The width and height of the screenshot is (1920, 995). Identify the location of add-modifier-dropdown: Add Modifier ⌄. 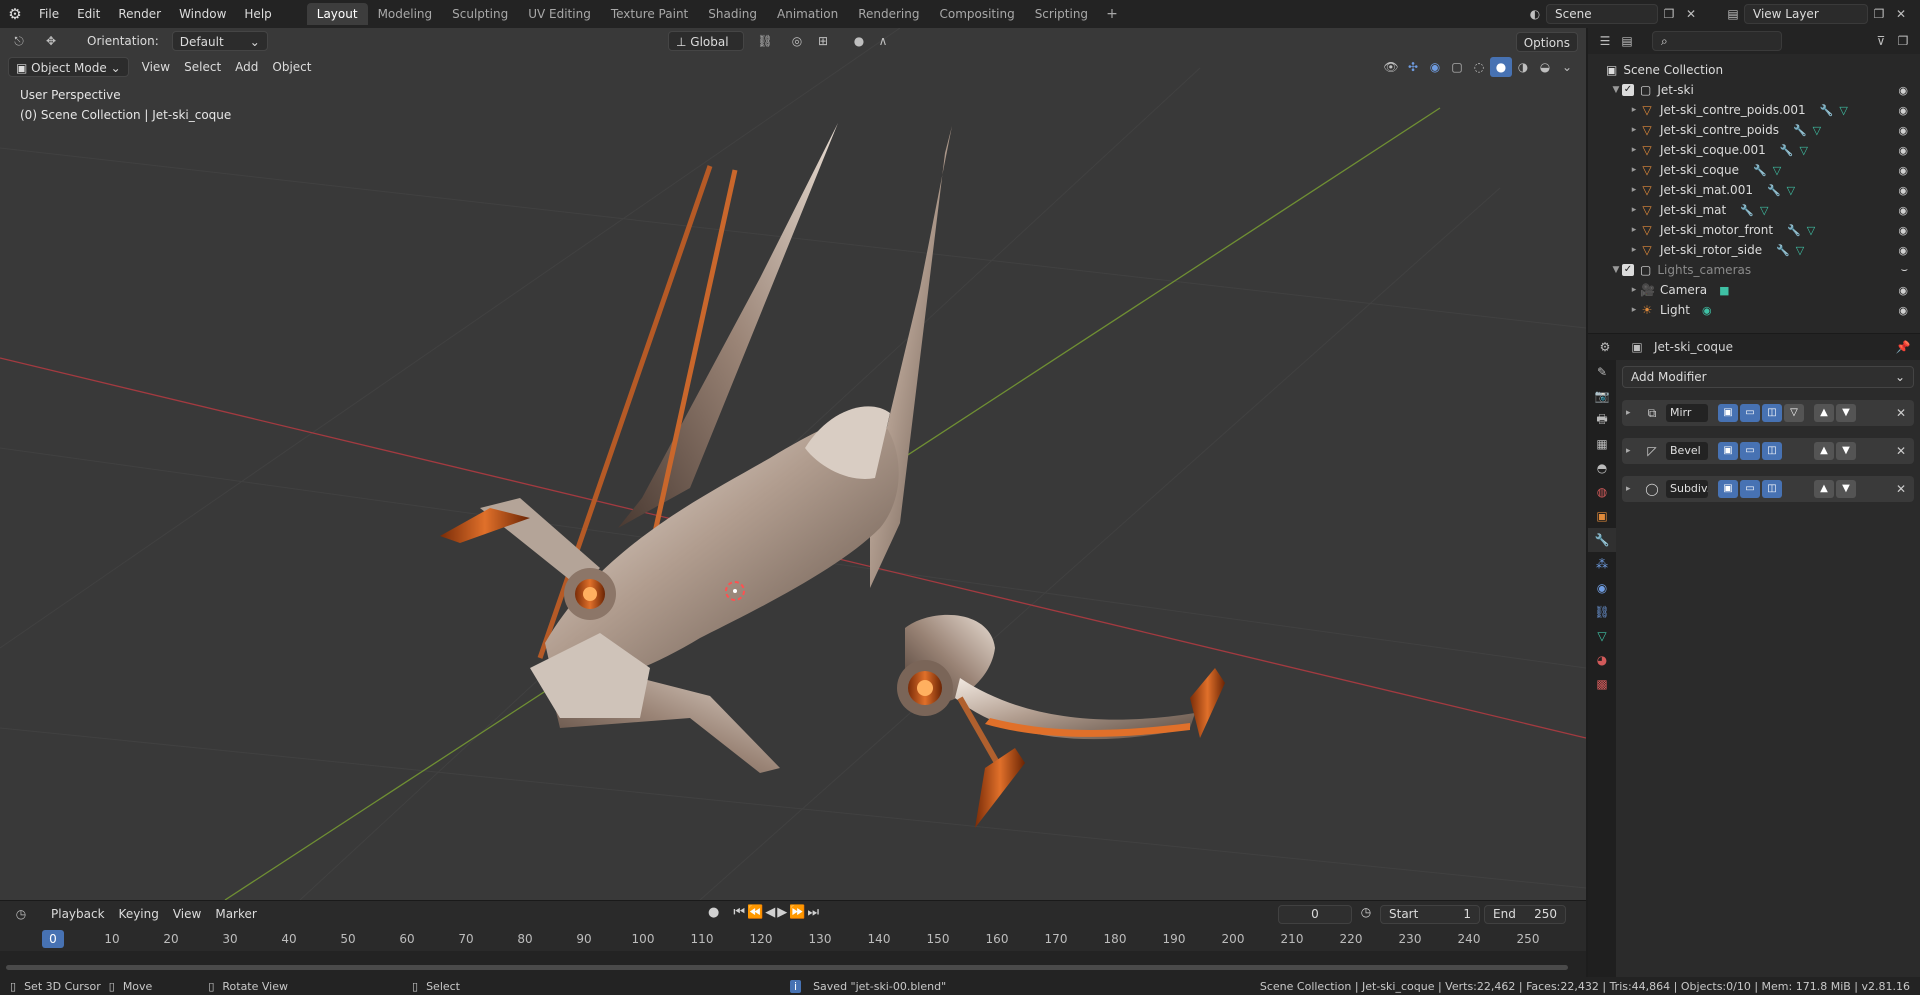
(1768, 377).